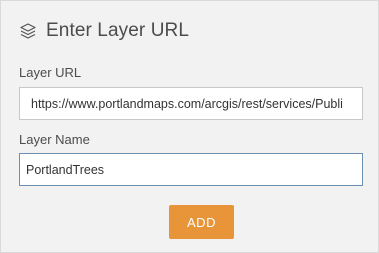 The image size is (379, 253). I want to click on layer-name-input, so click(191, 169).